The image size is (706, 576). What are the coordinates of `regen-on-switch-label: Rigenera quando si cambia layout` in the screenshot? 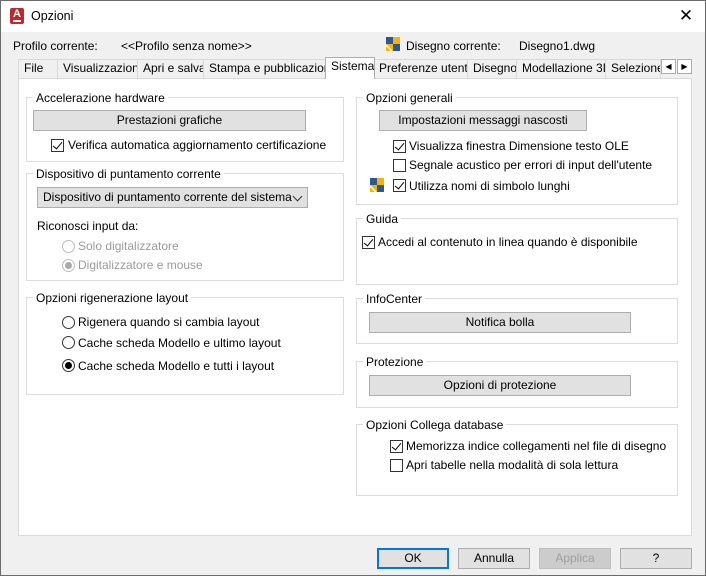 It's located at (169, 322).